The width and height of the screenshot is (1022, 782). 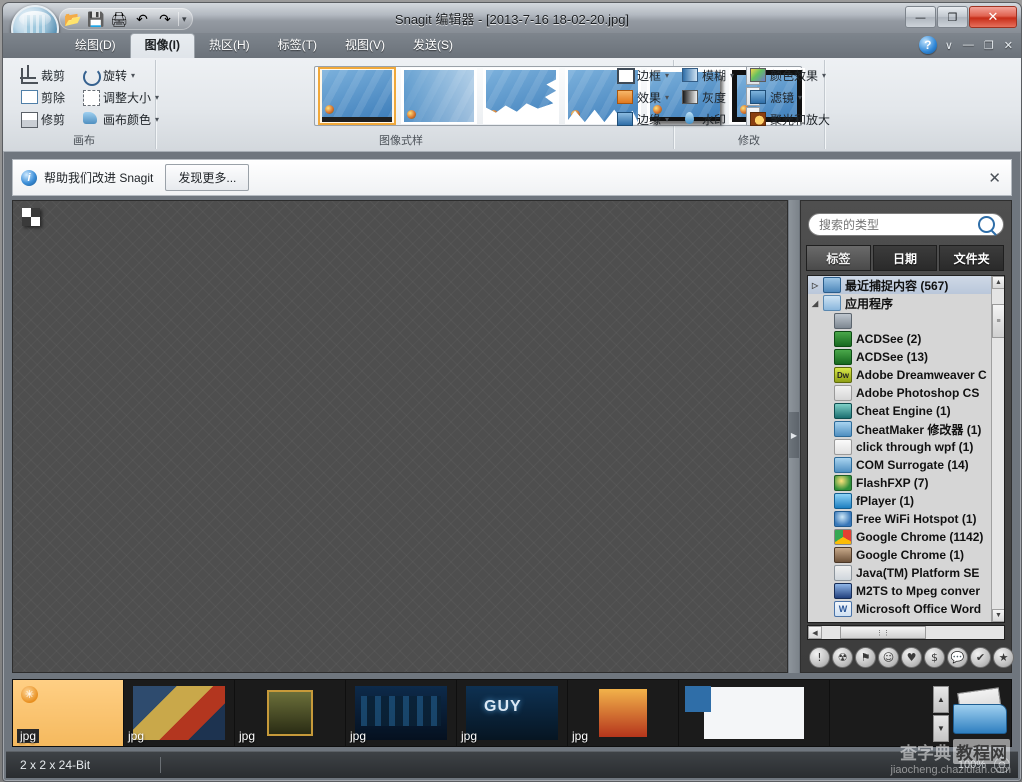 What do you see at coordinates (899, 357) in the screenshot?
I see `tree-item-acdsee-13: ACDSee (13)` at bounding box center [899, 357].